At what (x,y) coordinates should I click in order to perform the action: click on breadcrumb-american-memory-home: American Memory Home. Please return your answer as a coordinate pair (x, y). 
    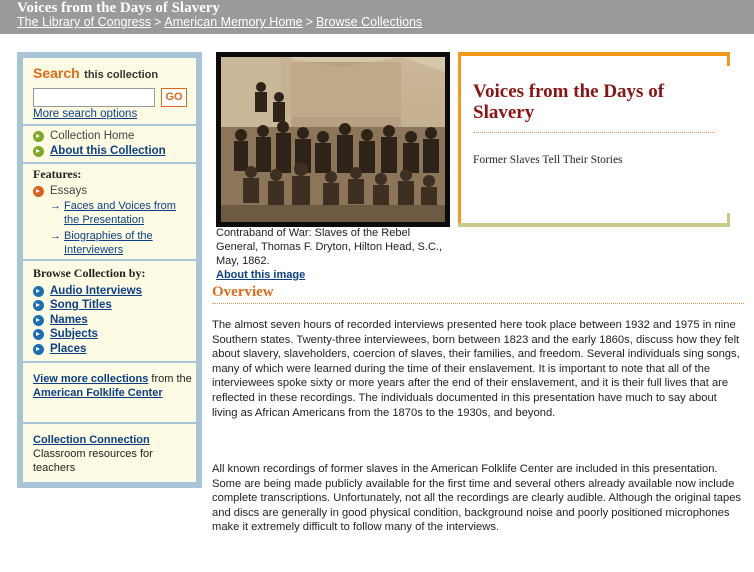
    Looking at the image, I should click on (233, 22).